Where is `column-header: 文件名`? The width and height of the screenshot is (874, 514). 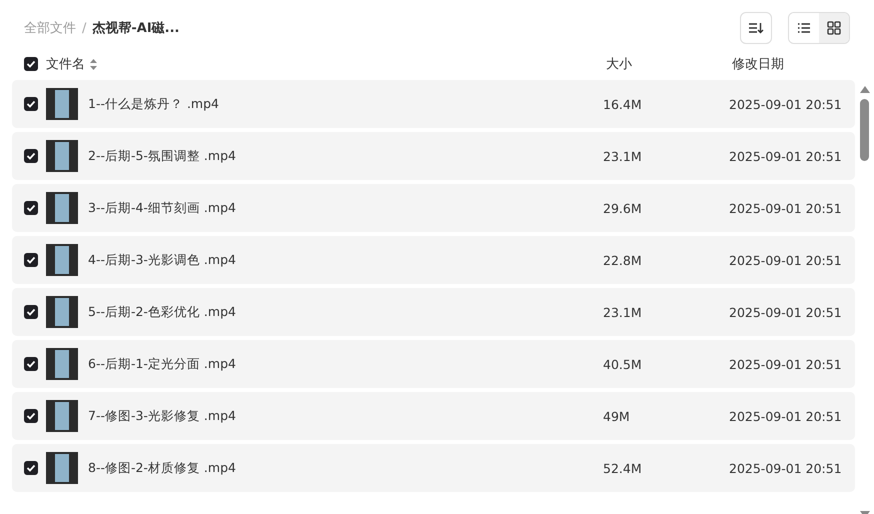 column-header: 文件名 is located at coordinates (65, 64).